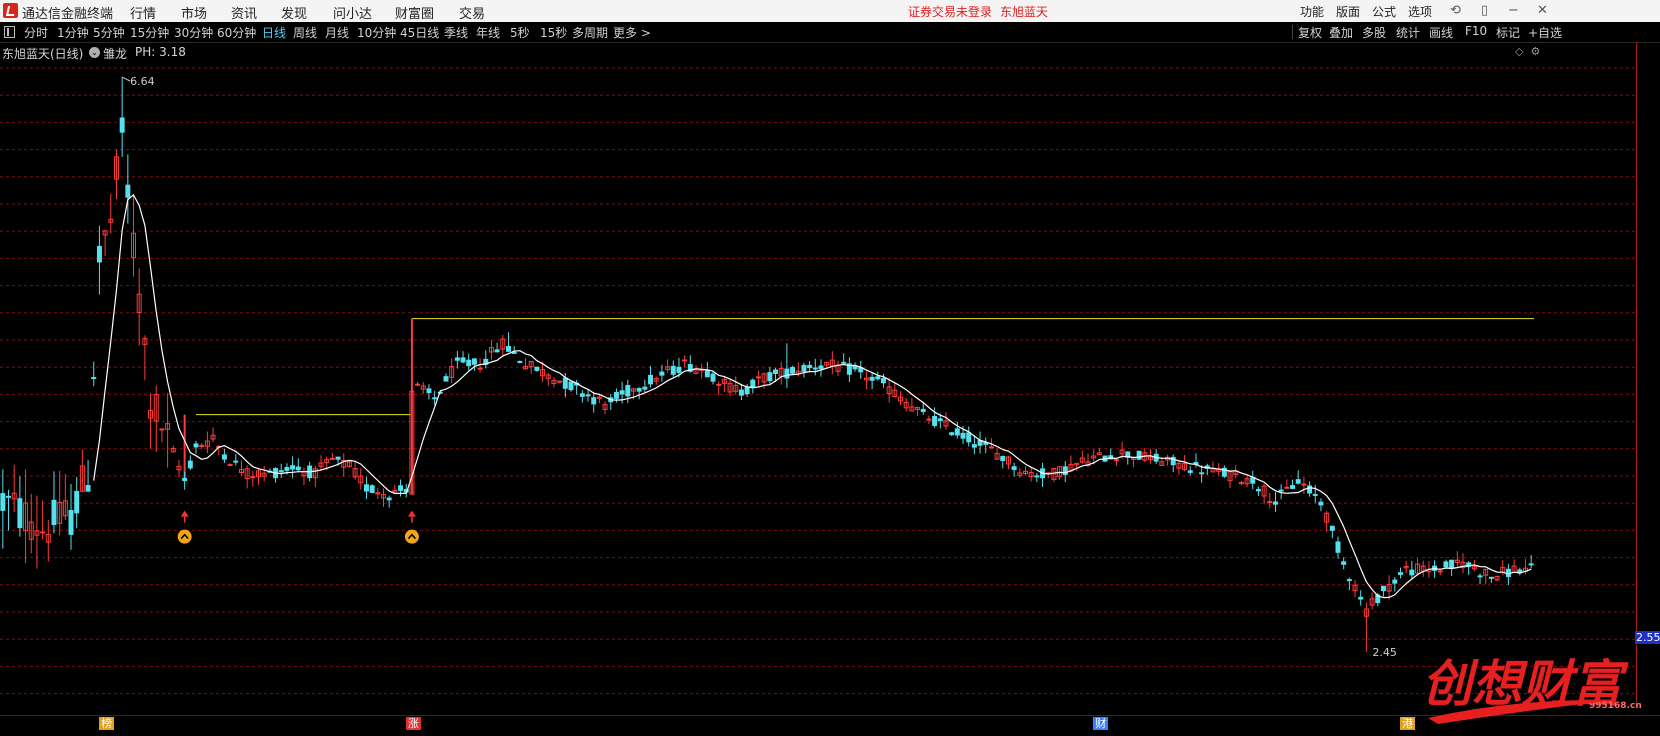  What do you see at coordinates (1647, 638) in the screenshot?
I see `current-price-tag: 2.55` at bounding box center [1647, 638].